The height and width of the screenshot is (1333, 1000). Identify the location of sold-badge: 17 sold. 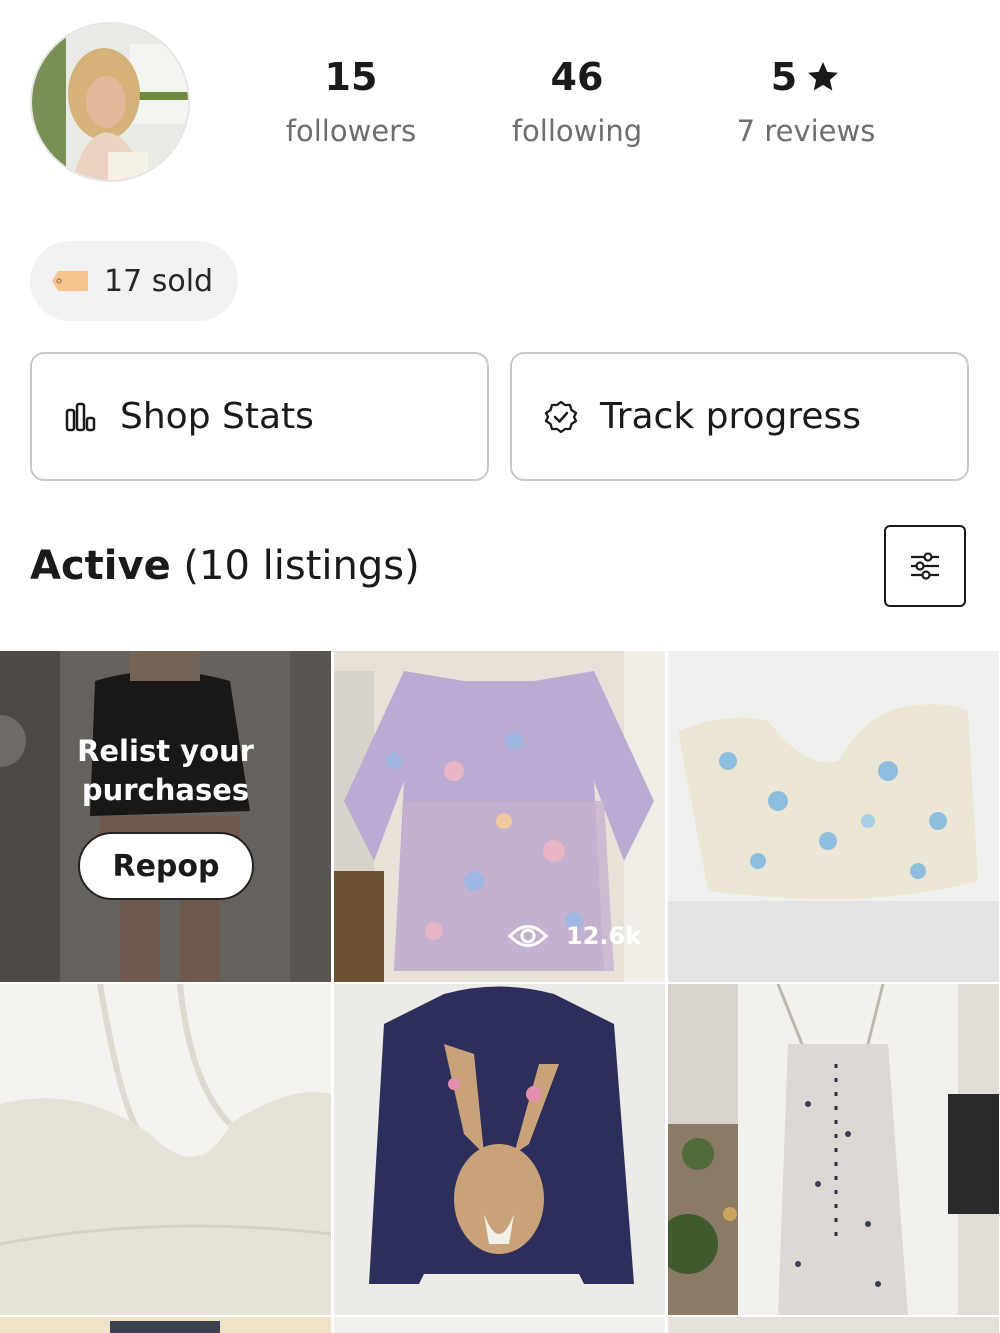
(134, 281).